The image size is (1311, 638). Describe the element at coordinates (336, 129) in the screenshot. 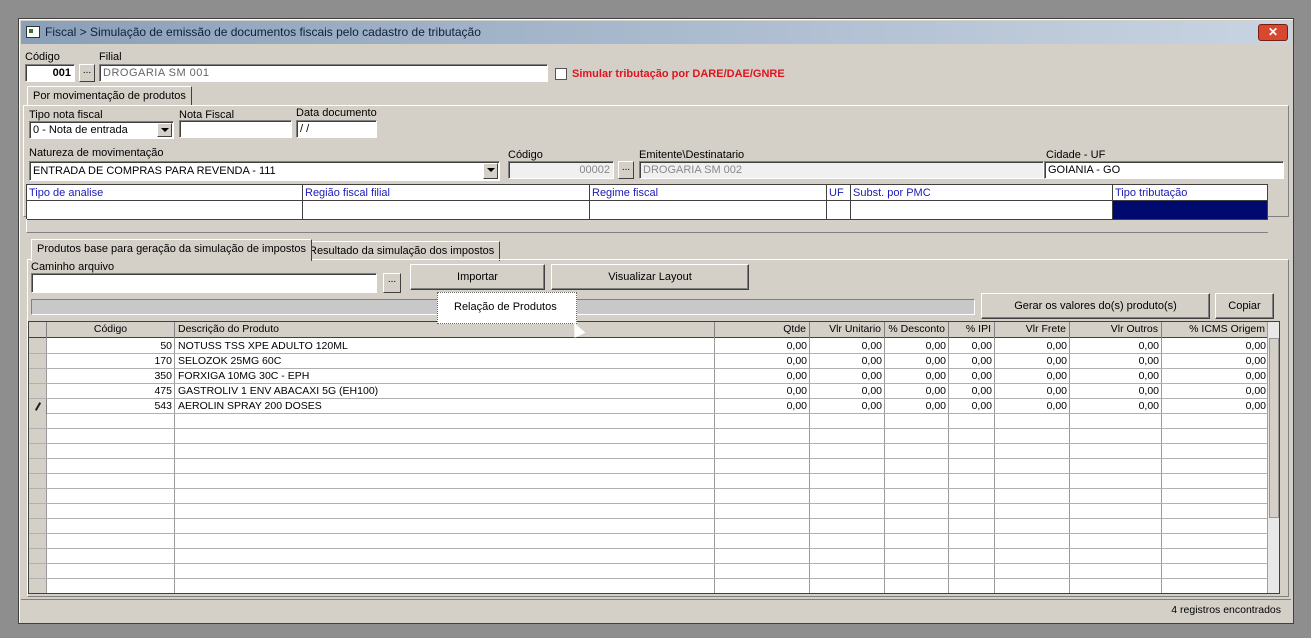

I see `data-documento-field: / /` at that location.